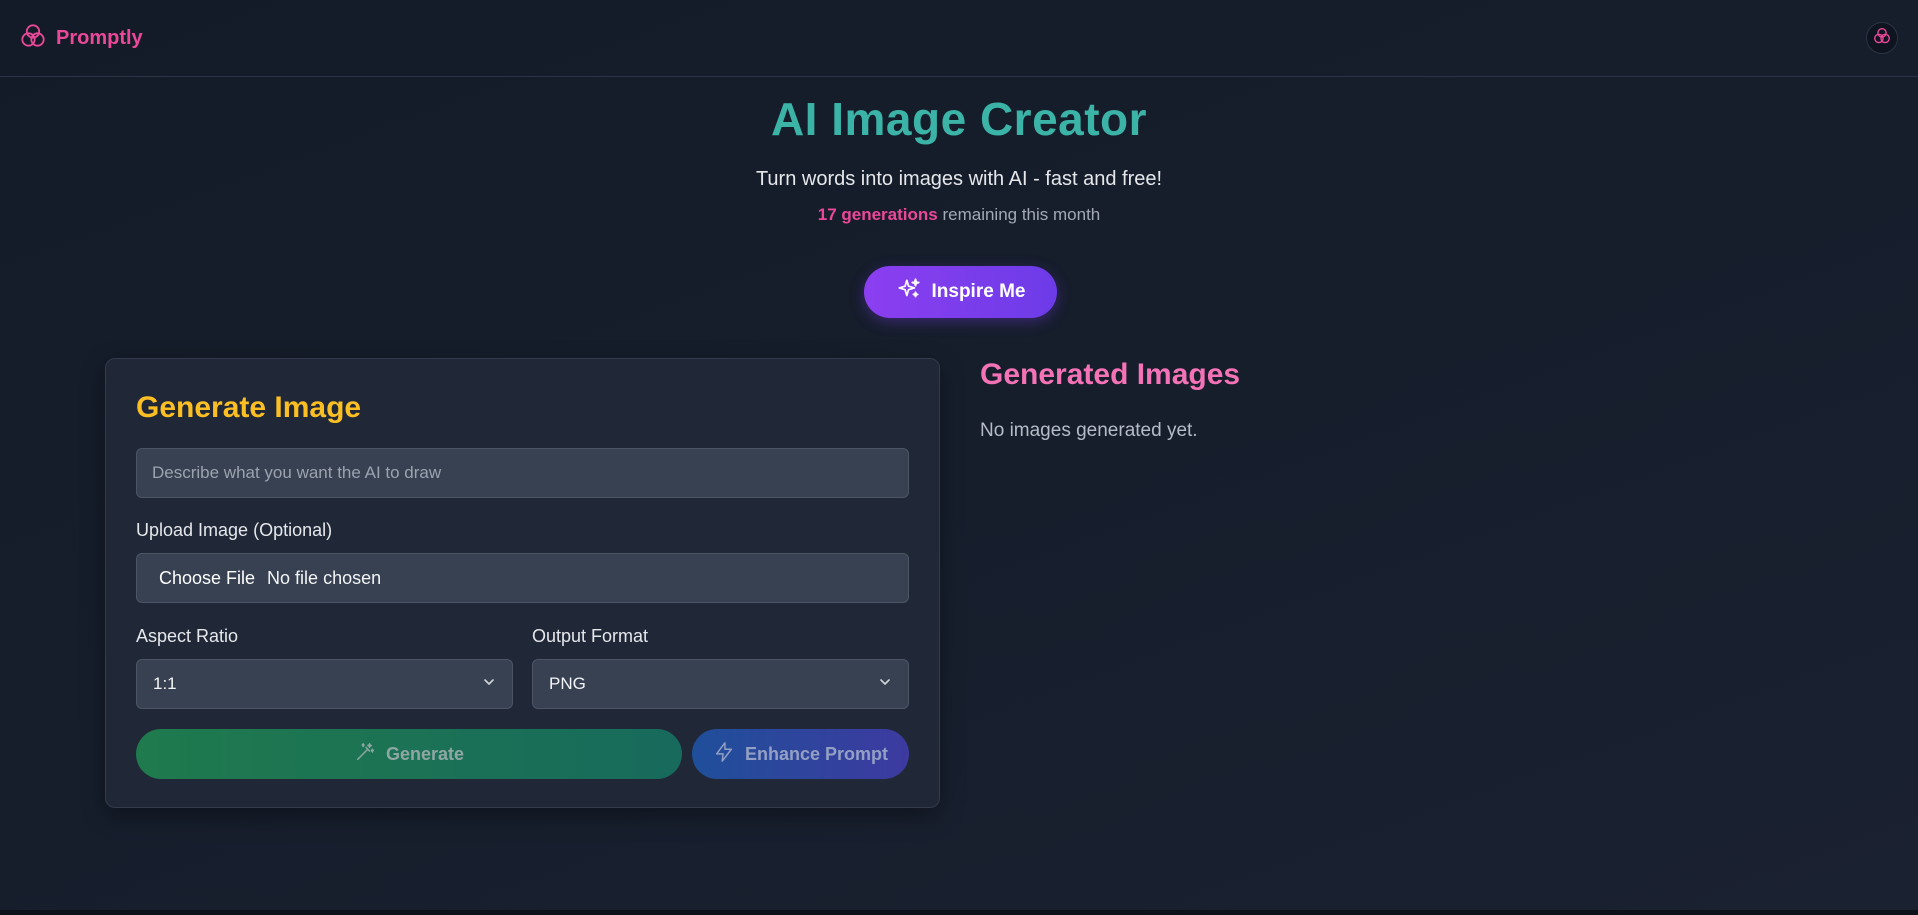 The image size is (1918, 915). What do you see at coordinates (877, 214) in the screenshot?
I see `quota-count: 17 generations` at bounding box center [877, 214].